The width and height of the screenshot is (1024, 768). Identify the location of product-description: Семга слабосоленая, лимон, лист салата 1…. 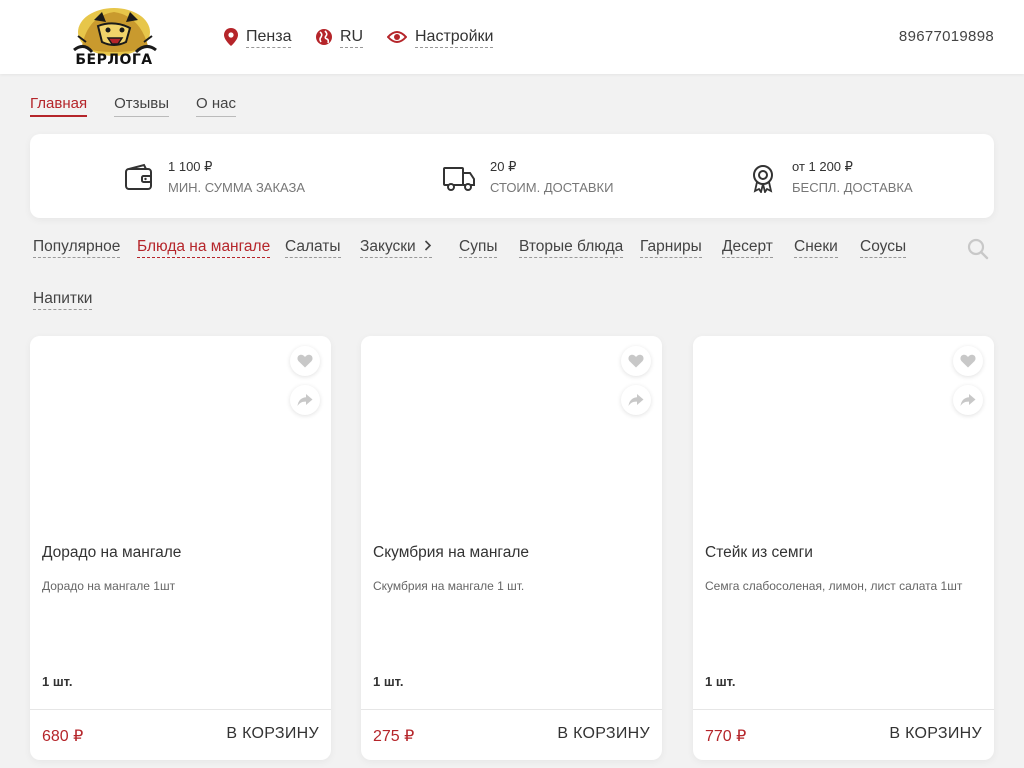
(834, 586).